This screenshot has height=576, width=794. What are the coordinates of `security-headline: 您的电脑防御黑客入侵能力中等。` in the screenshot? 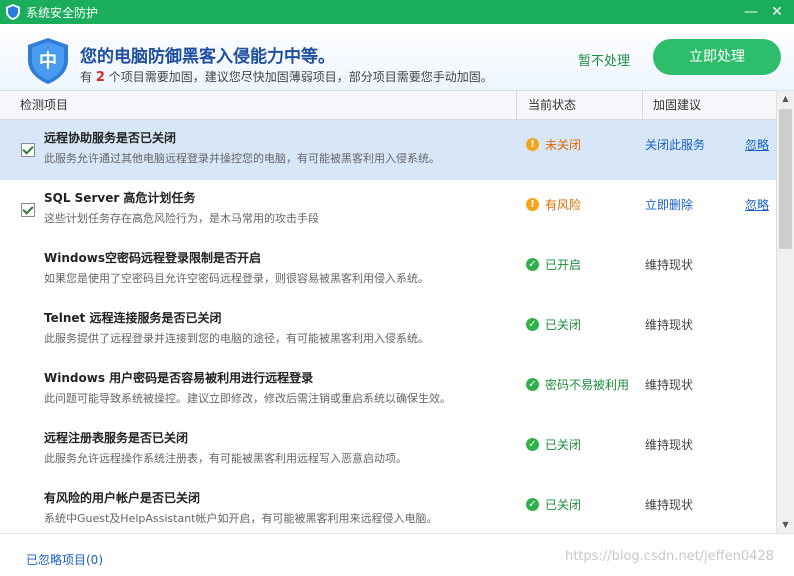 It's located at (207, 57).